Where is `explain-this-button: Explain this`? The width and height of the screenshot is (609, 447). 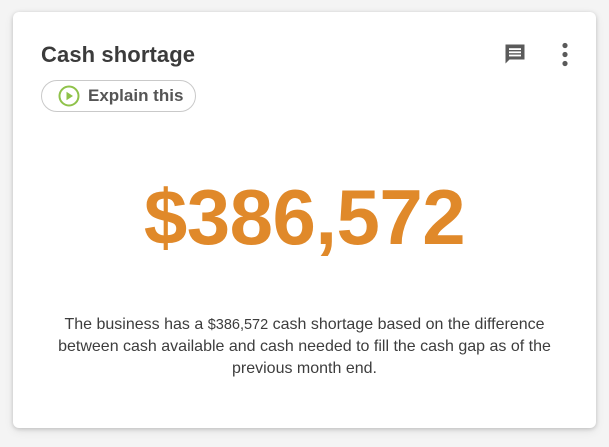 explain-this-button: Explain this is located at coordinates (118, 96).